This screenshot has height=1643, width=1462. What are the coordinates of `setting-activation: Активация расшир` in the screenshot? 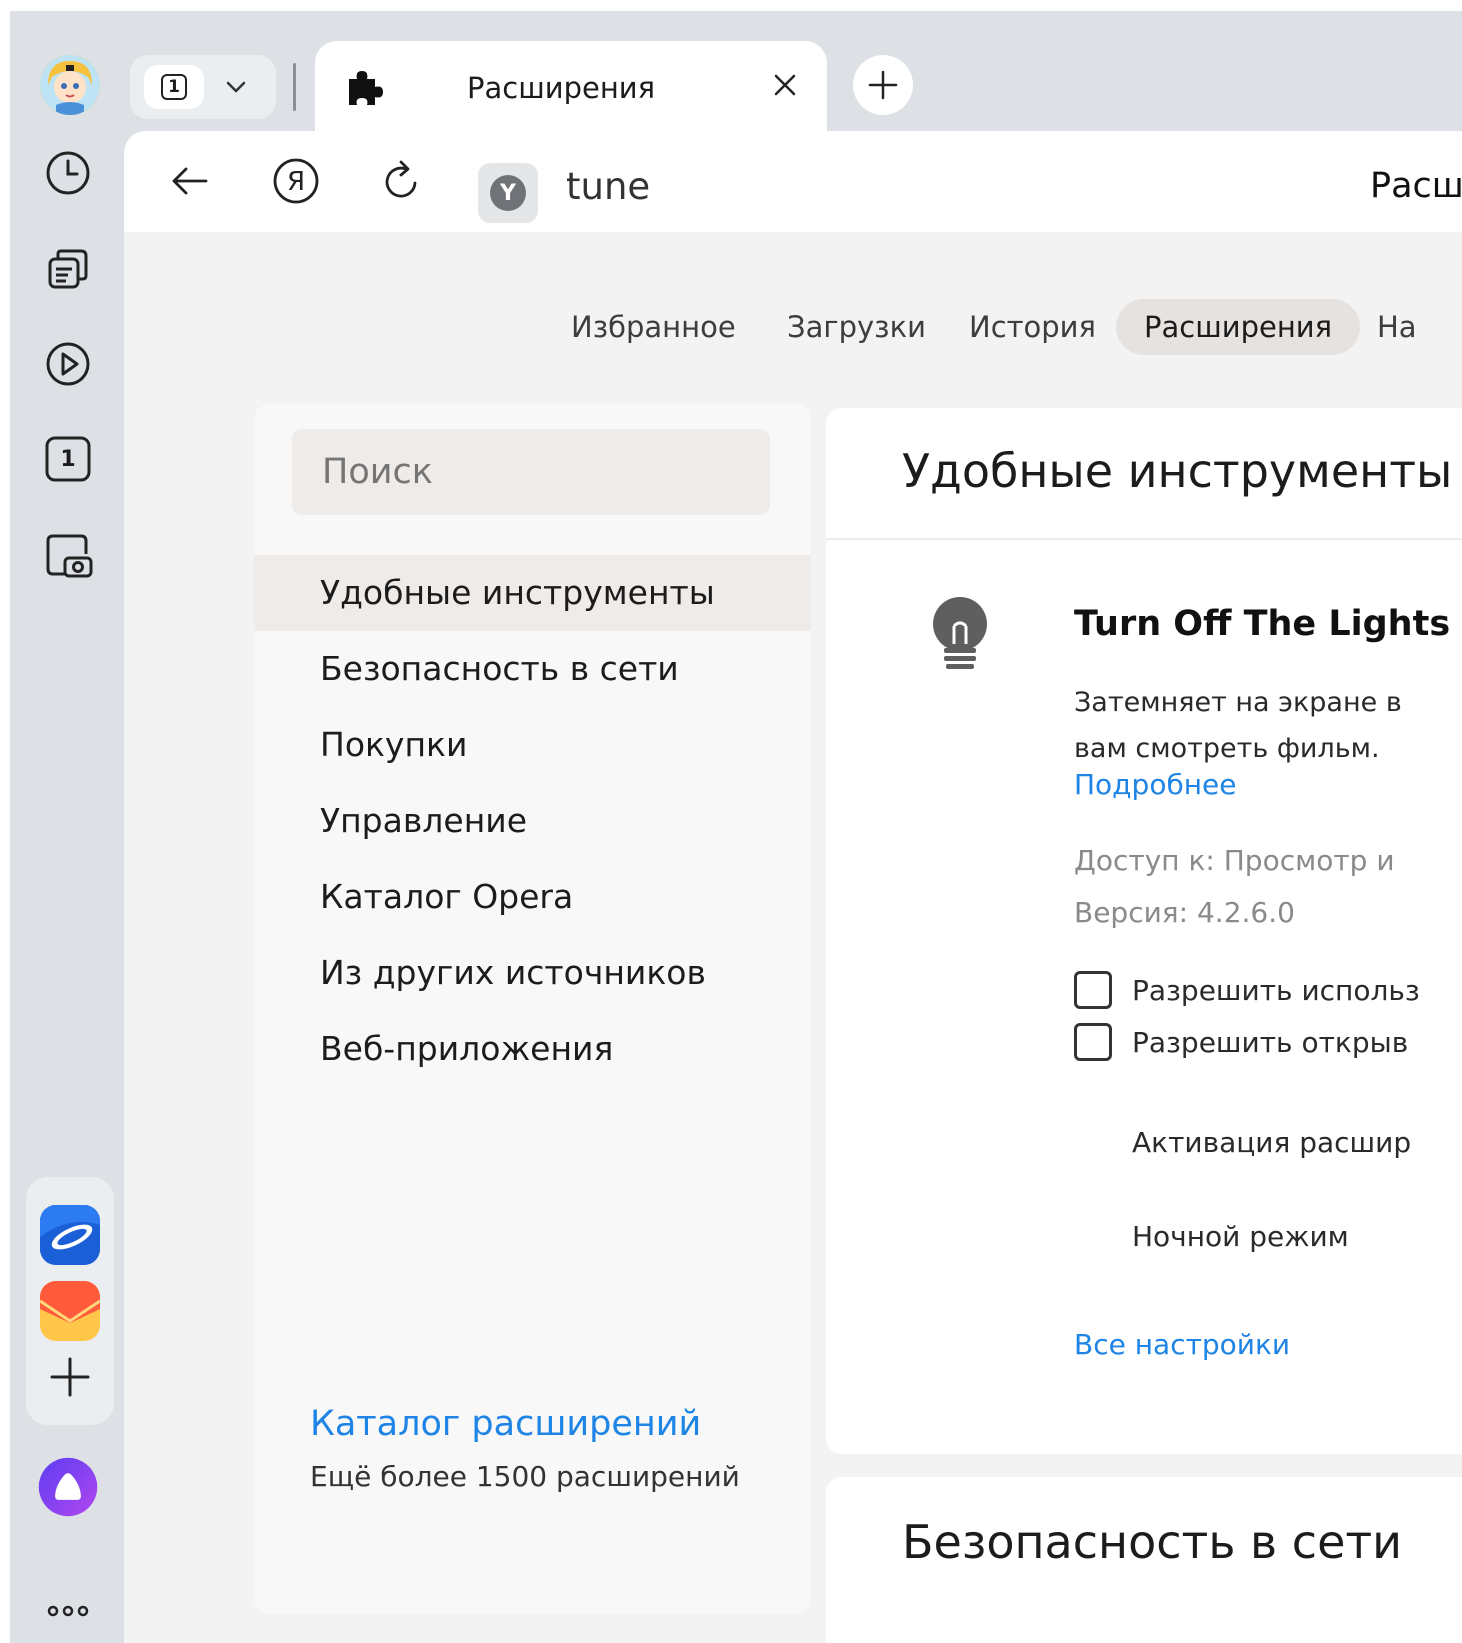 It's located at (1271, 1142).